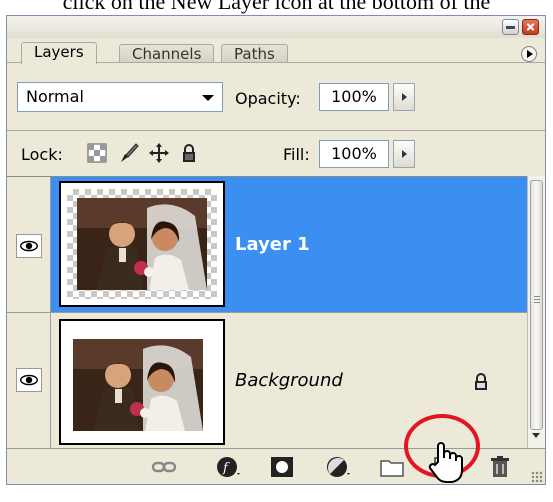 This screenshot has height=502, width=553. I want to click on blend-mode-value: Normal, so click(55, 96).